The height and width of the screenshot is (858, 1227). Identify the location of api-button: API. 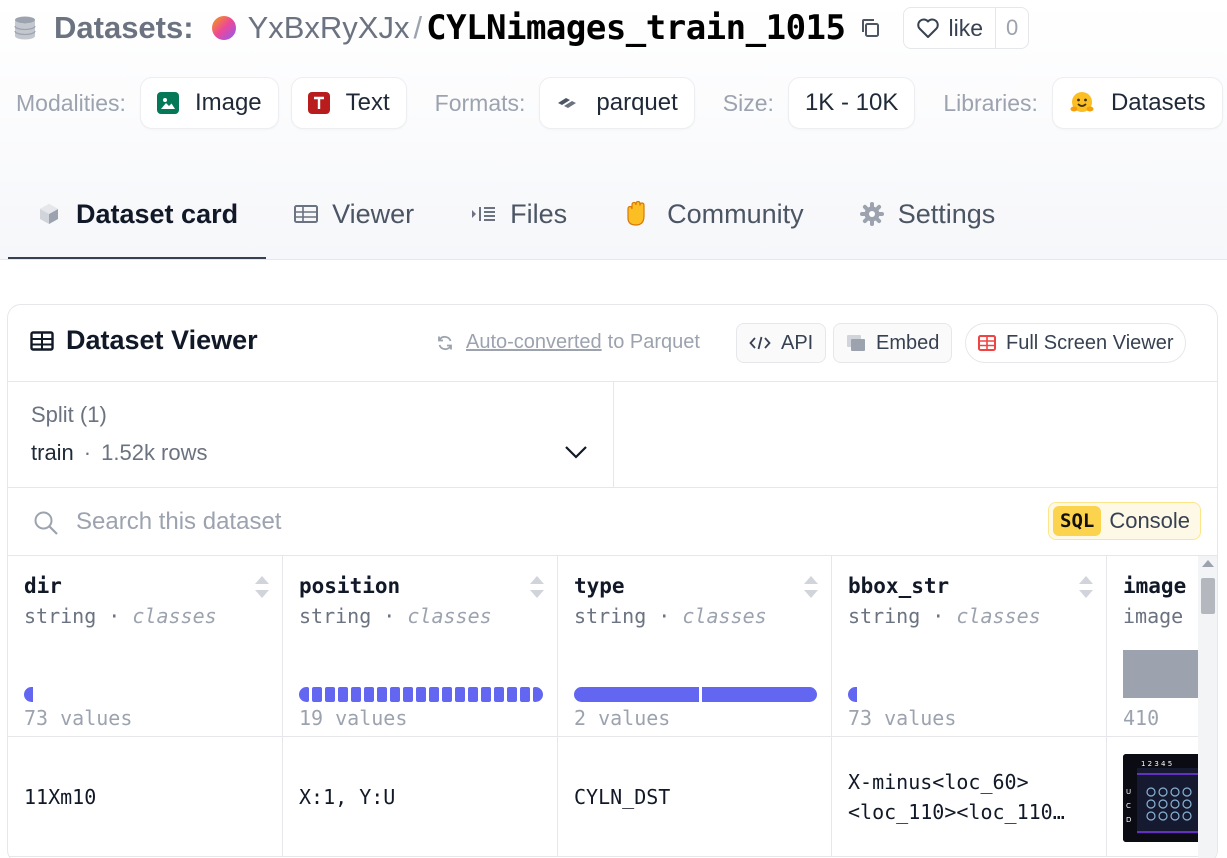
(781, 343).